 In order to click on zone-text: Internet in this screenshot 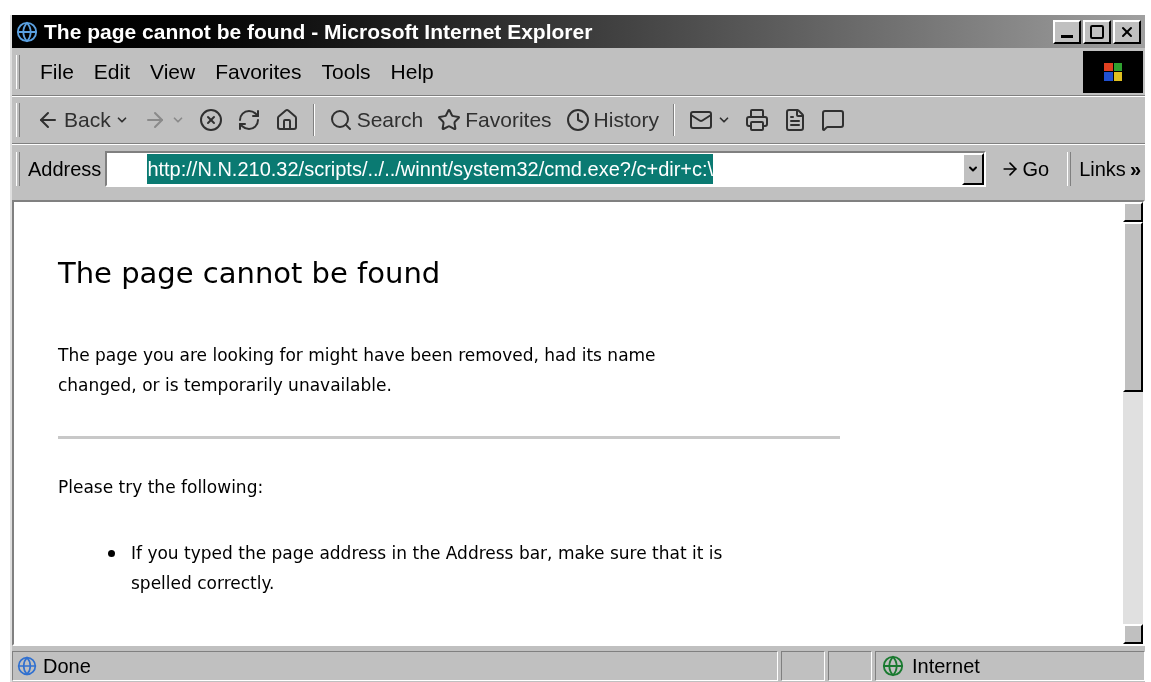, I will do `click(946, 666)`.